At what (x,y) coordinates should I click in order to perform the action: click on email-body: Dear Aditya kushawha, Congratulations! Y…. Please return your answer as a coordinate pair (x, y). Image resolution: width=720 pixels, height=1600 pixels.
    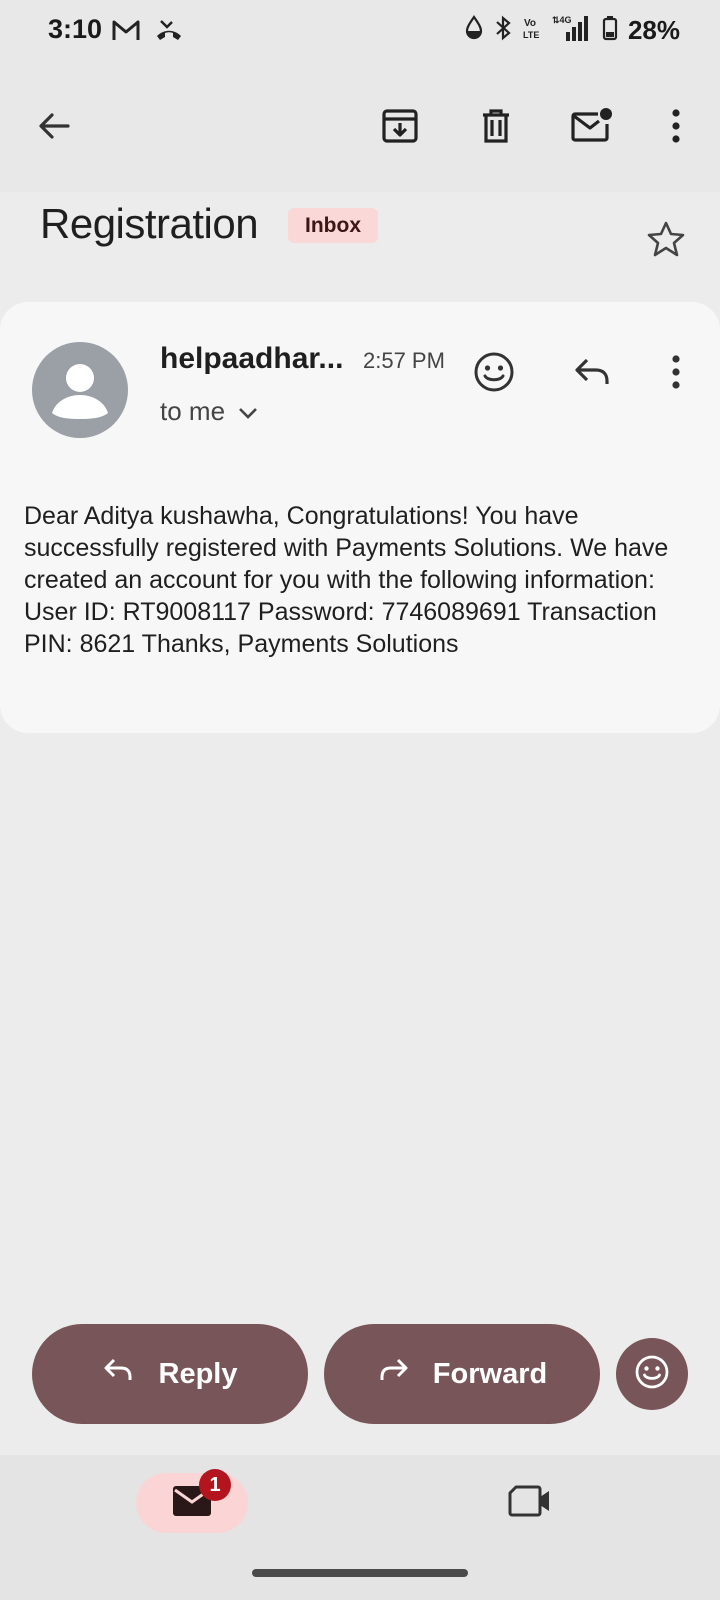
    Looking at the image, I should click on (346, 580).